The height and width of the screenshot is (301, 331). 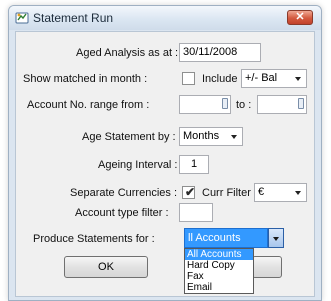 I want to click on produce-statements-dropdown-list: All Accounts Hard Copy Fax Email, so click(x=219, y=271).